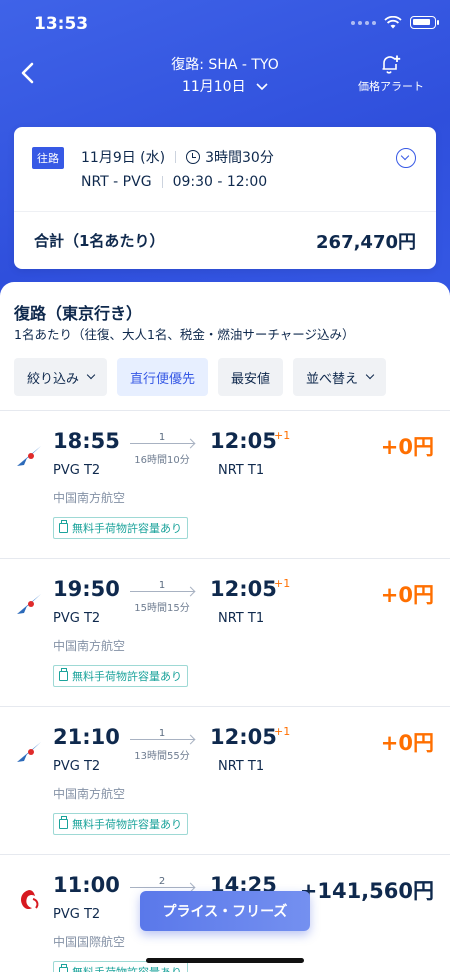 This screenshot has width=450, height=972. I want to click on status-bar: 13:53, so click(225, 27).